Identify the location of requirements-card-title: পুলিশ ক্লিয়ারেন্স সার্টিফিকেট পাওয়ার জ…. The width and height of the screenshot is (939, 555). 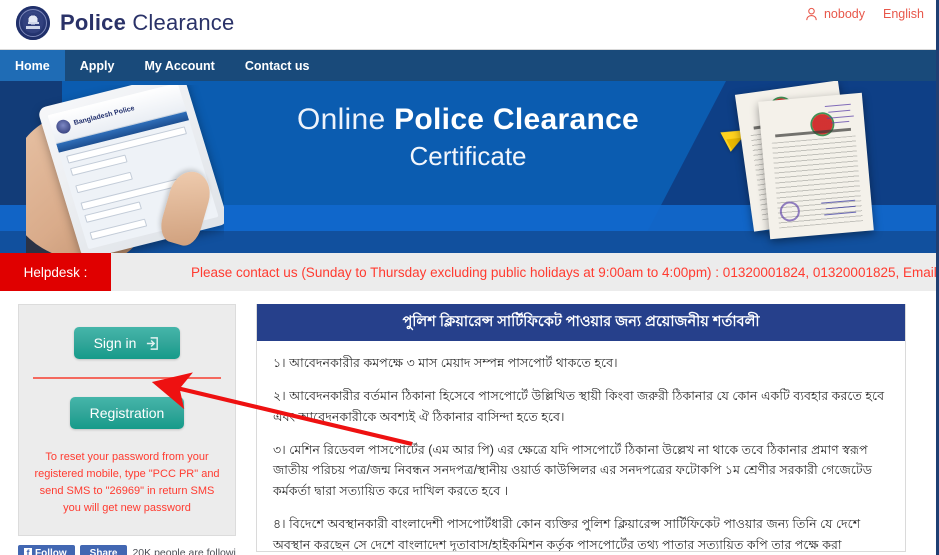
(581, 322).